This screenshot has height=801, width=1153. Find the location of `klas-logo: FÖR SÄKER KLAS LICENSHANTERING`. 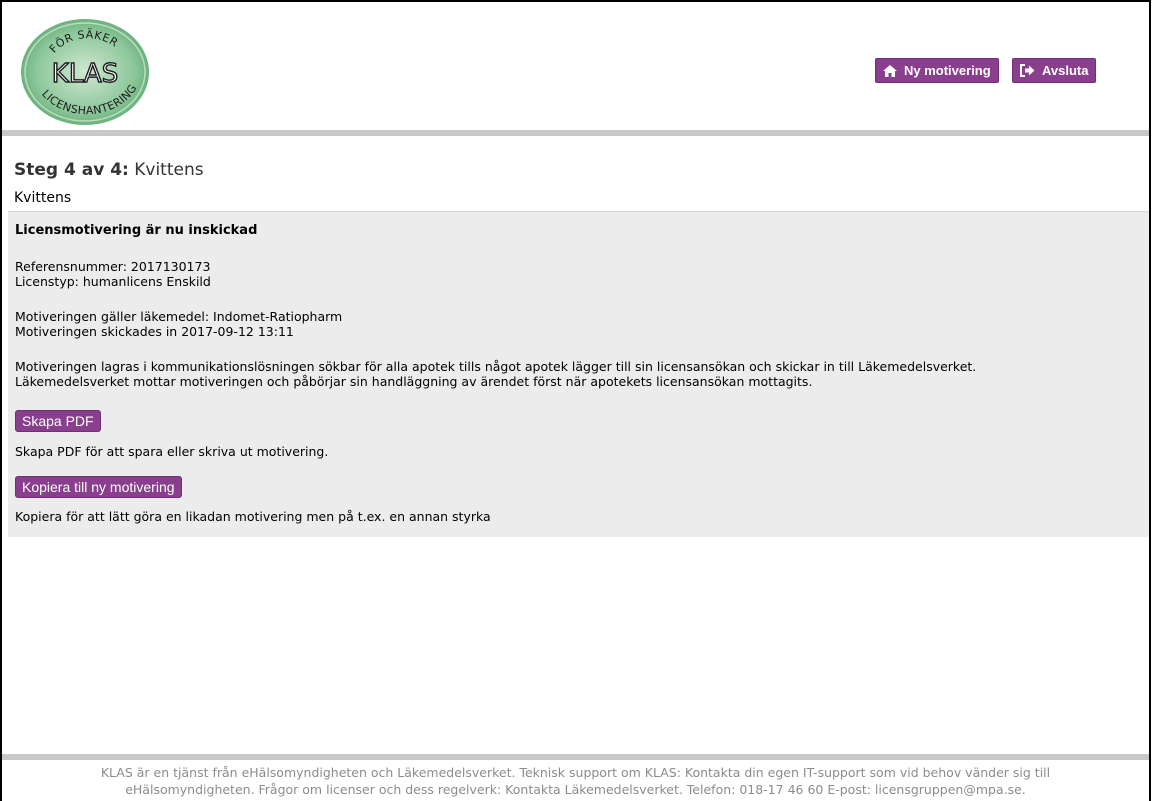

klas-logo: FÖR SÄKER KLAS LICENSHANTERING is located at coordinates (85, 72).